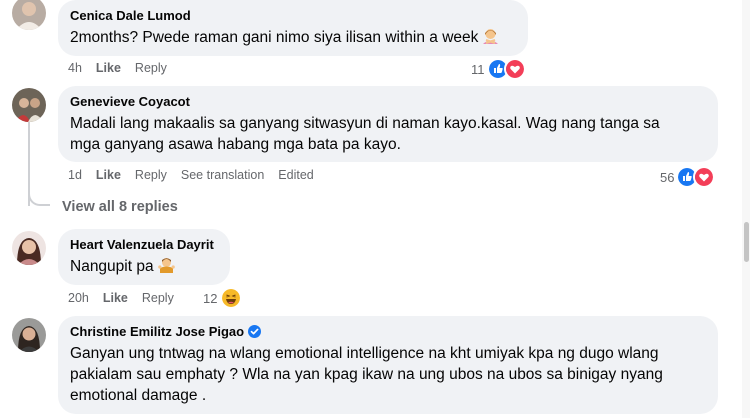 The height and width of the screenshot is (418, 750). What do you see at coordinates (144, 244) in the screenshot?
I see `comment-author: Heart Valenzuela Dayrit` at bounding box center [144, 244].